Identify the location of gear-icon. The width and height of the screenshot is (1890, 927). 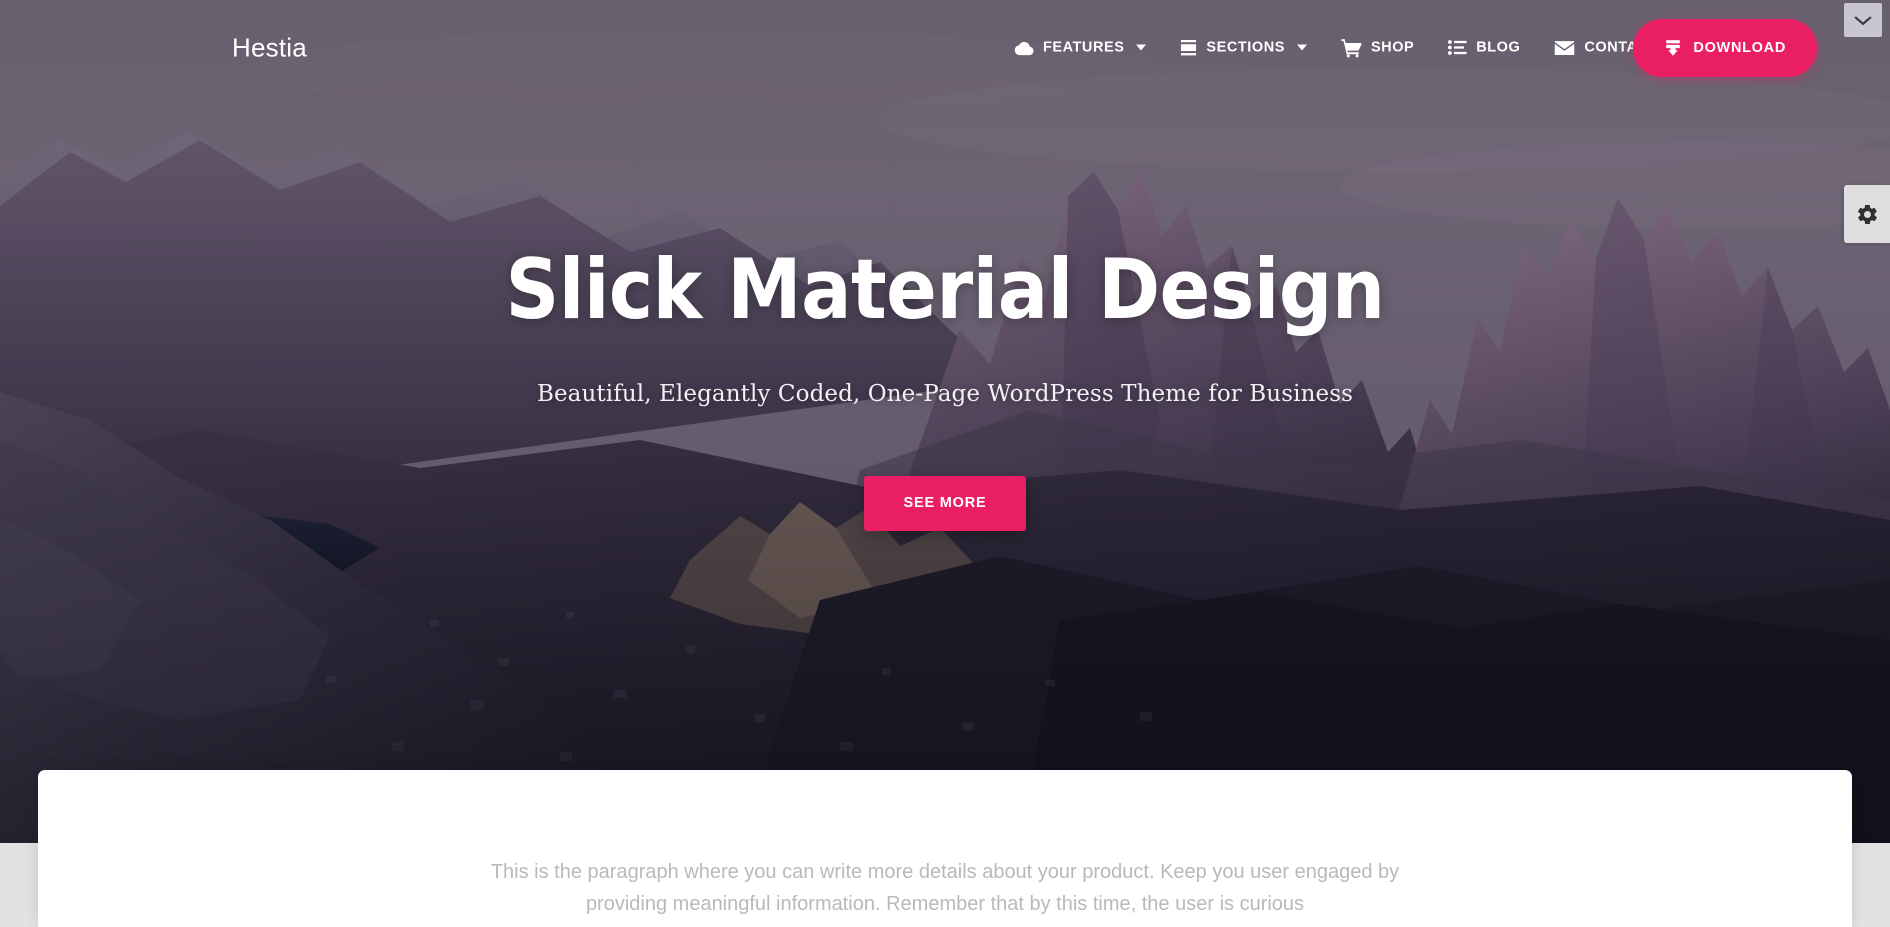
(1867, 214).